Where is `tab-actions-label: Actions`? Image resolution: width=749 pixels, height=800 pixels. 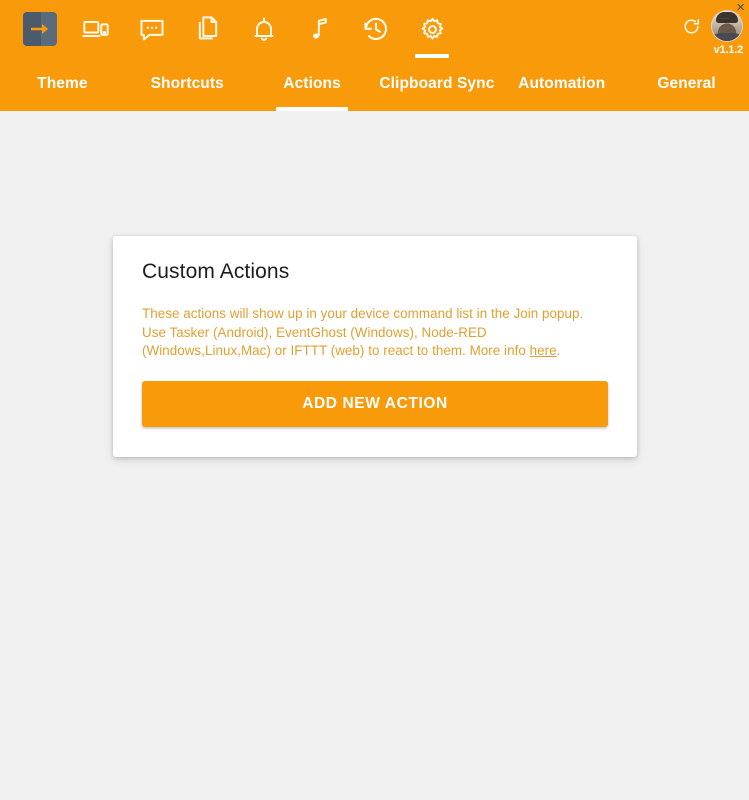
tab-actions-label: Actions is located at coordinates (312, 83).